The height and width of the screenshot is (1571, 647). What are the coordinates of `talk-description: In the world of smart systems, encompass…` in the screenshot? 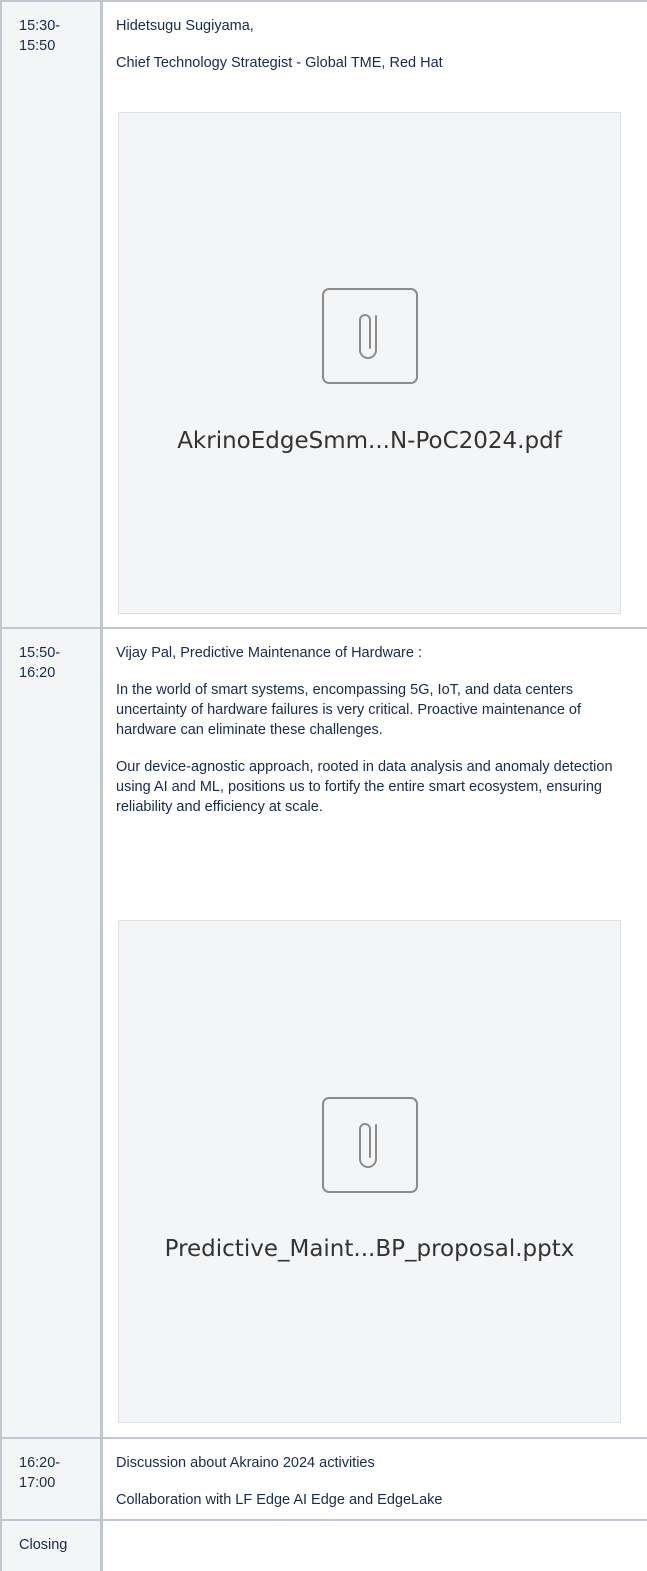 It's located at (349, 710).